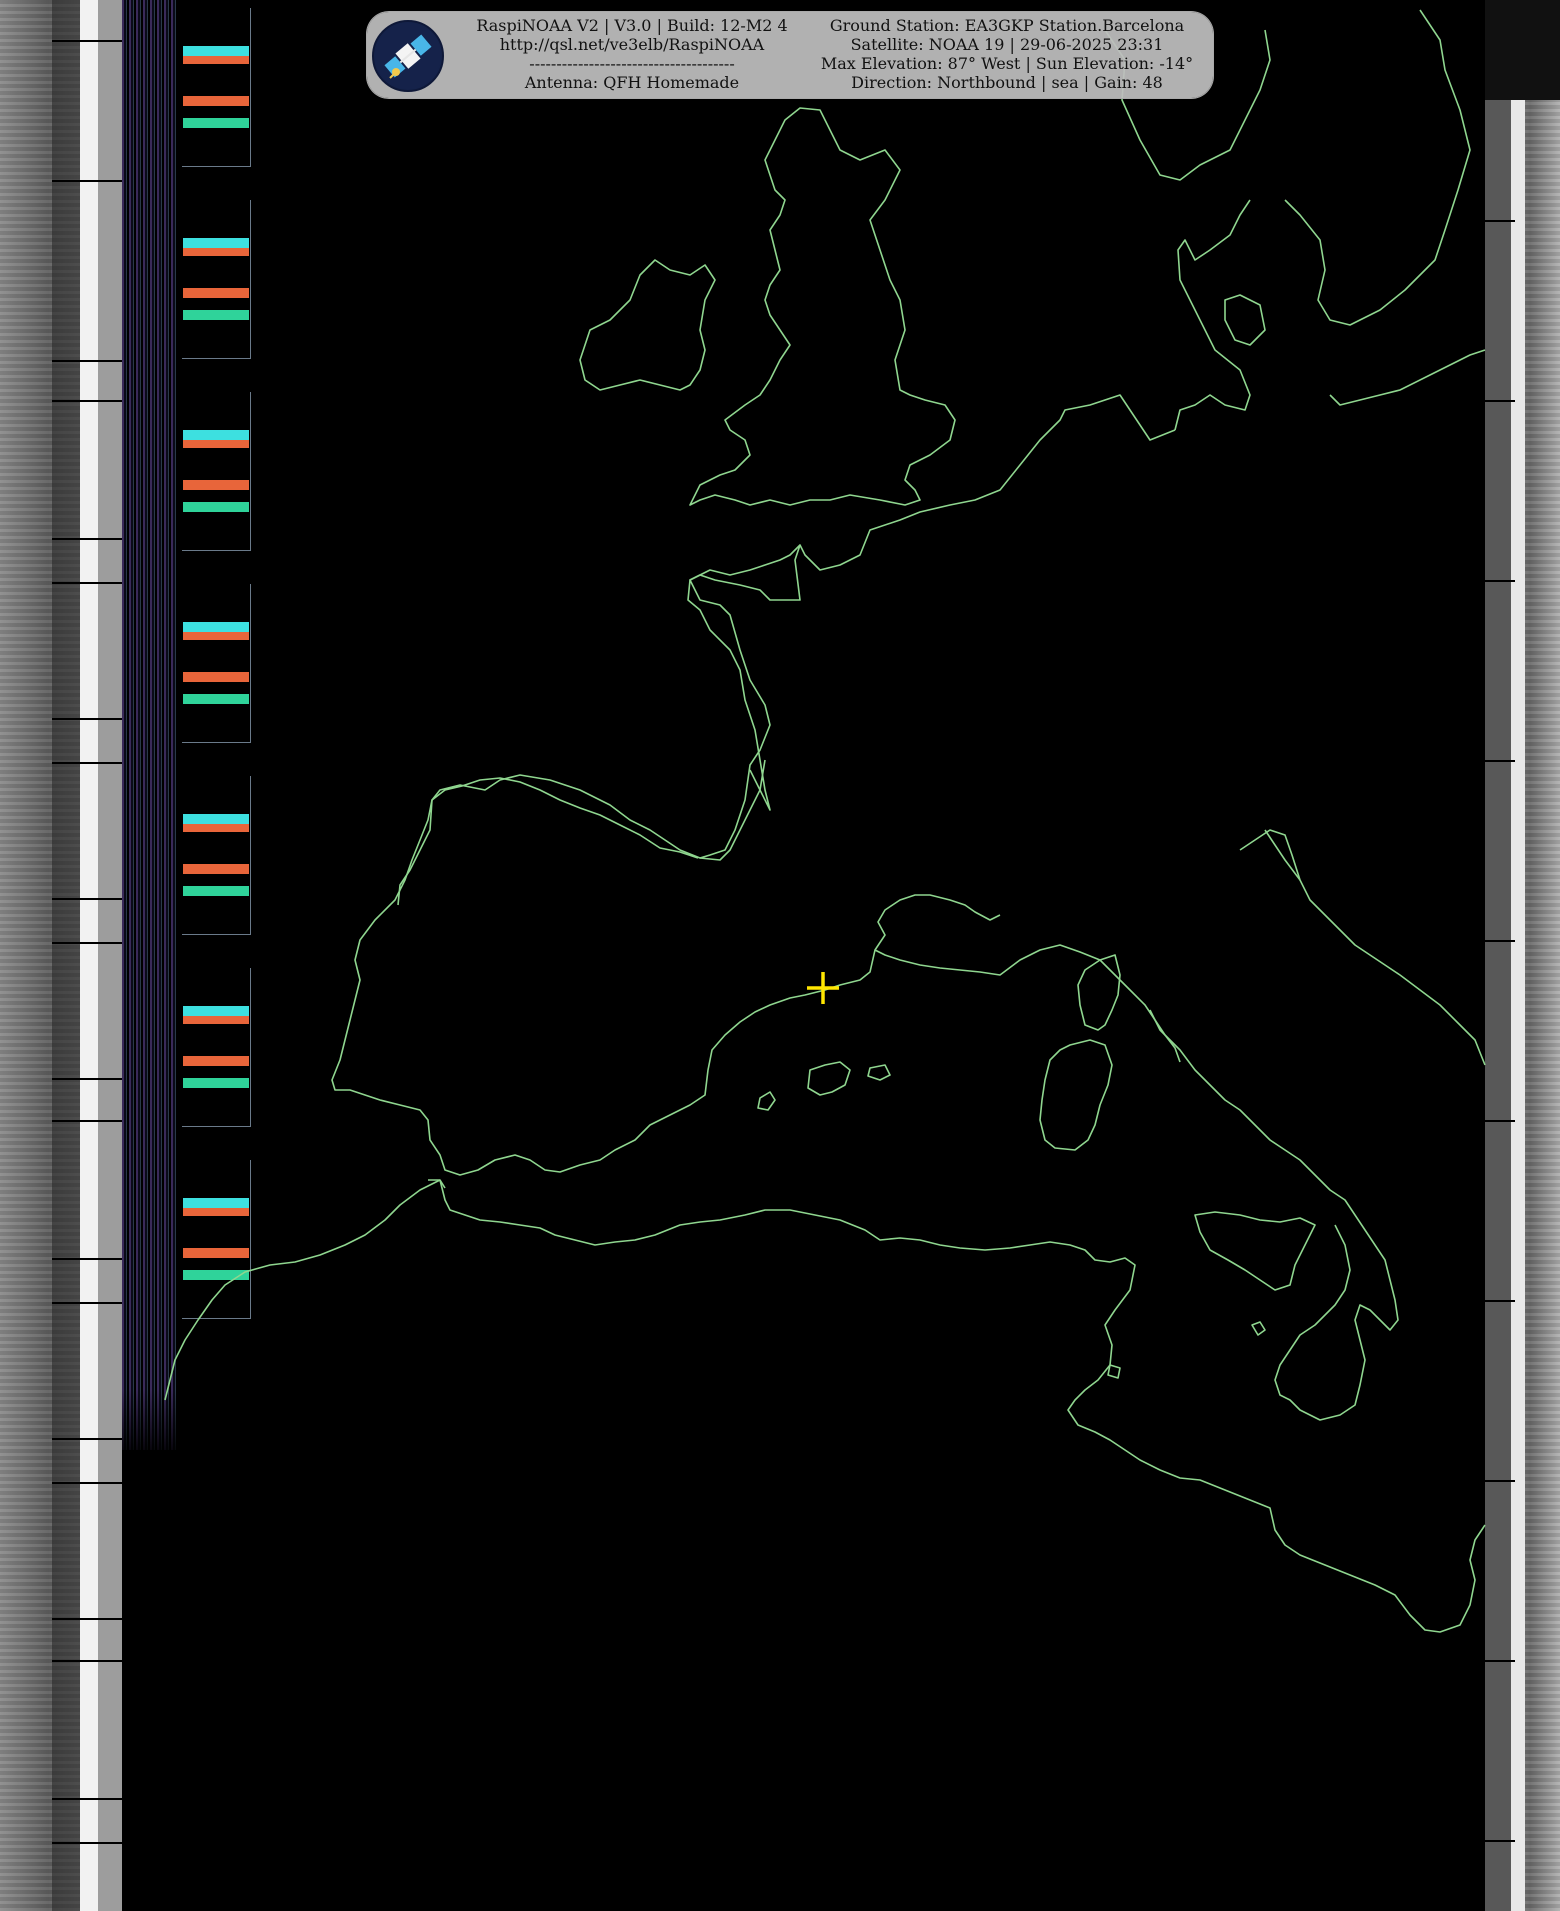 This screenshot has height=1911, width=1560. What do you see at coordinates (1282, 855) in the screenshot?
I see `coastline-italy-adriatic-east` at bounding box center [1282, 855].